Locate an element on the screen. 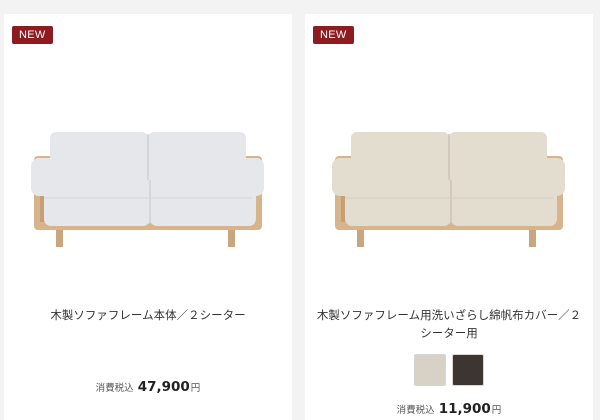  color-swatches is located at coordinates (449, 370).